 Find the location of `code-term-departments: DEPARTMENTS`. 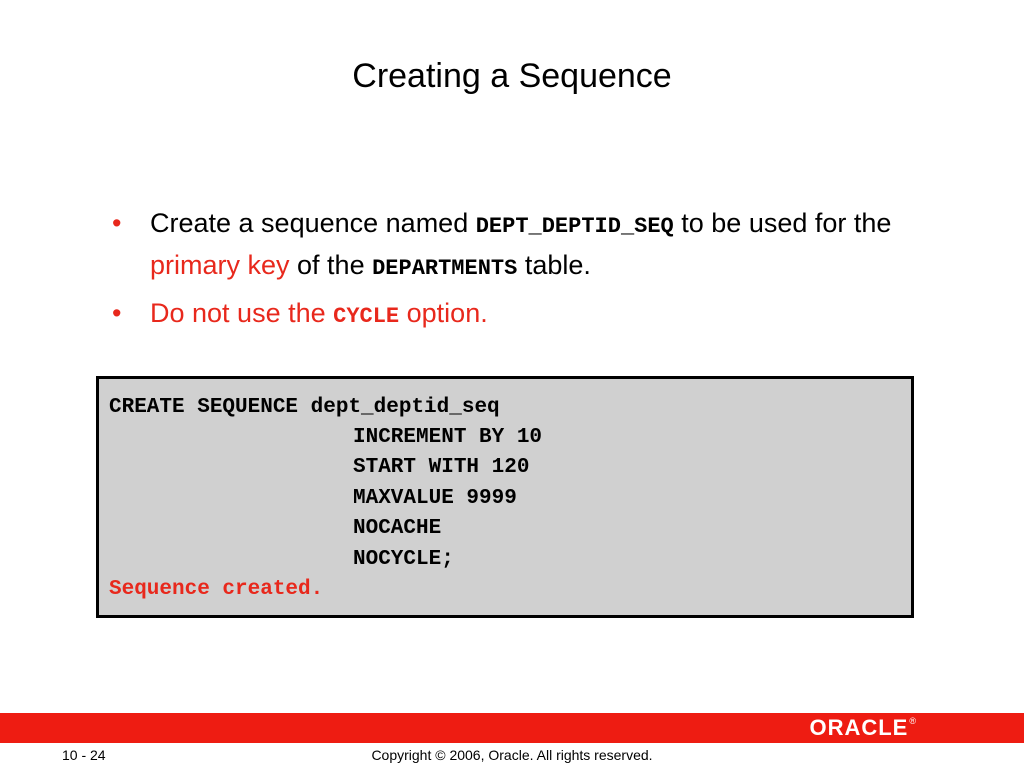

code-term-departments: DEPARTMENTS is located at coordinates (445, 268).